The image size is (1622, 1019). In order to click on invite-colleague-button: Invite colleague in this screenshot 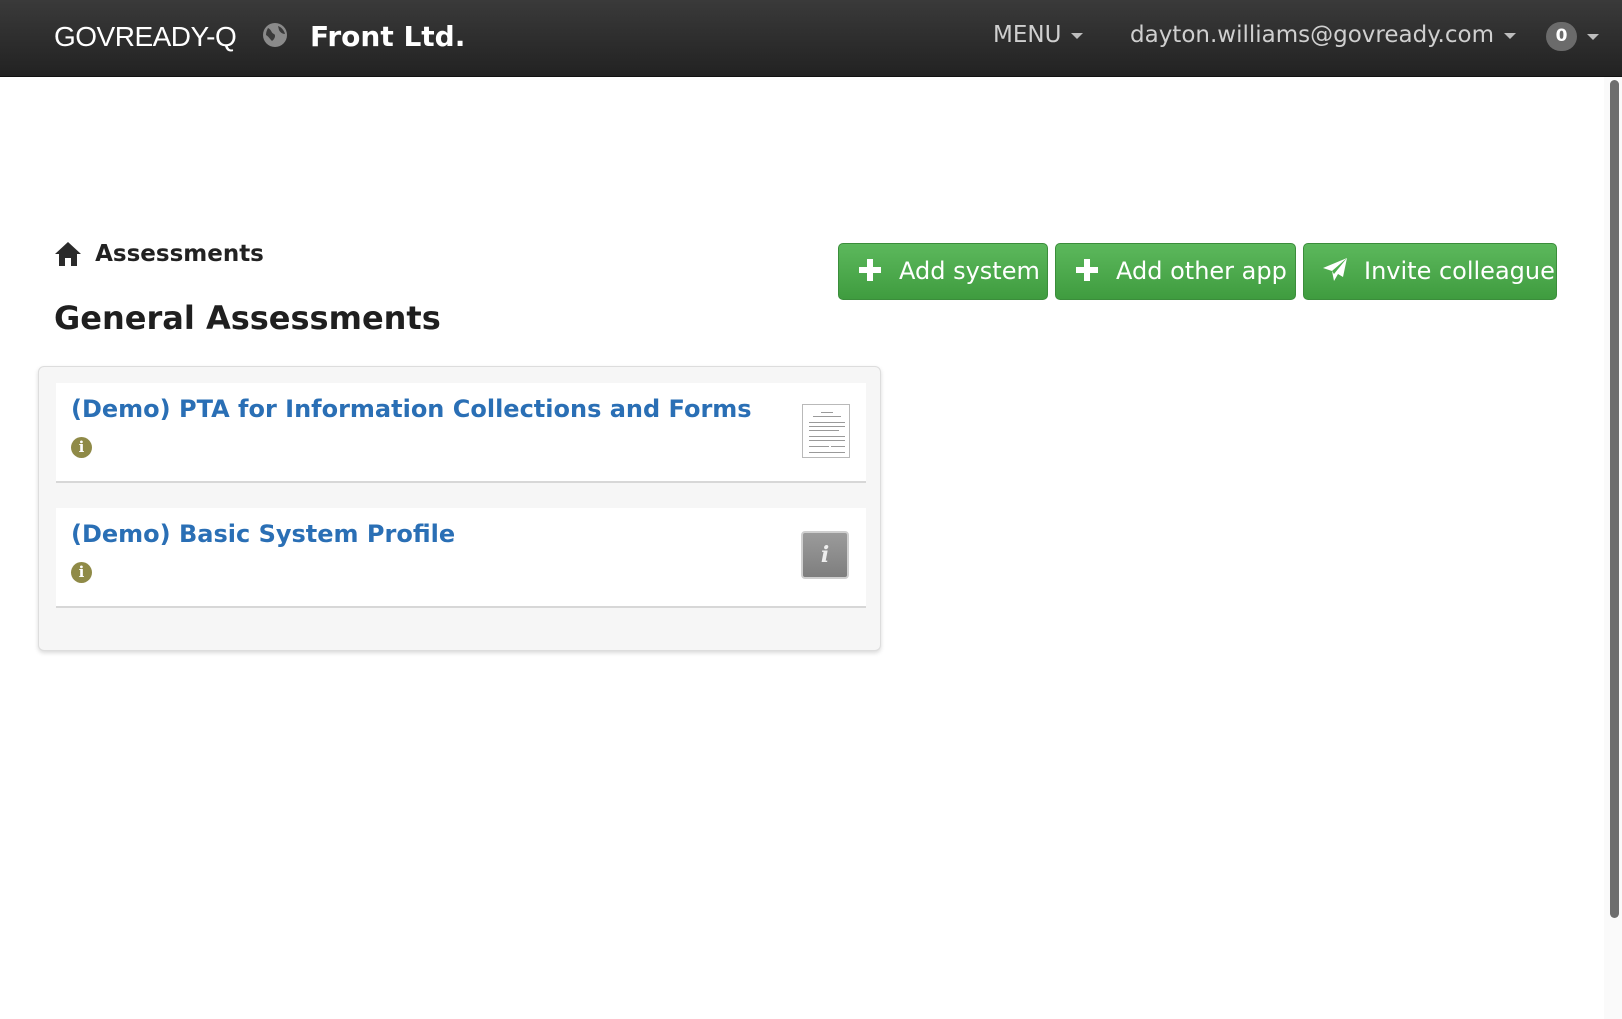, I will do `click(1430, 271)`.